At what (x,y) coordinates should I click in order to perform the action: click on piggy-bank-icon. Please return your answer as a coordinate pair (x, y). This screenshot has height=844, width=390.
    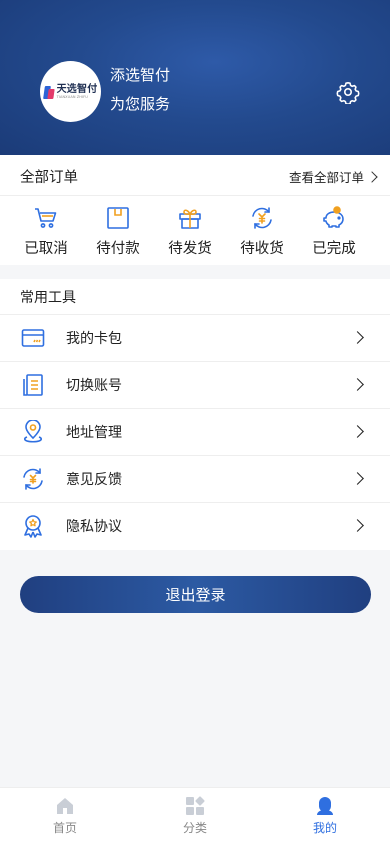
    Looking at the image, I should click on (333, 217).